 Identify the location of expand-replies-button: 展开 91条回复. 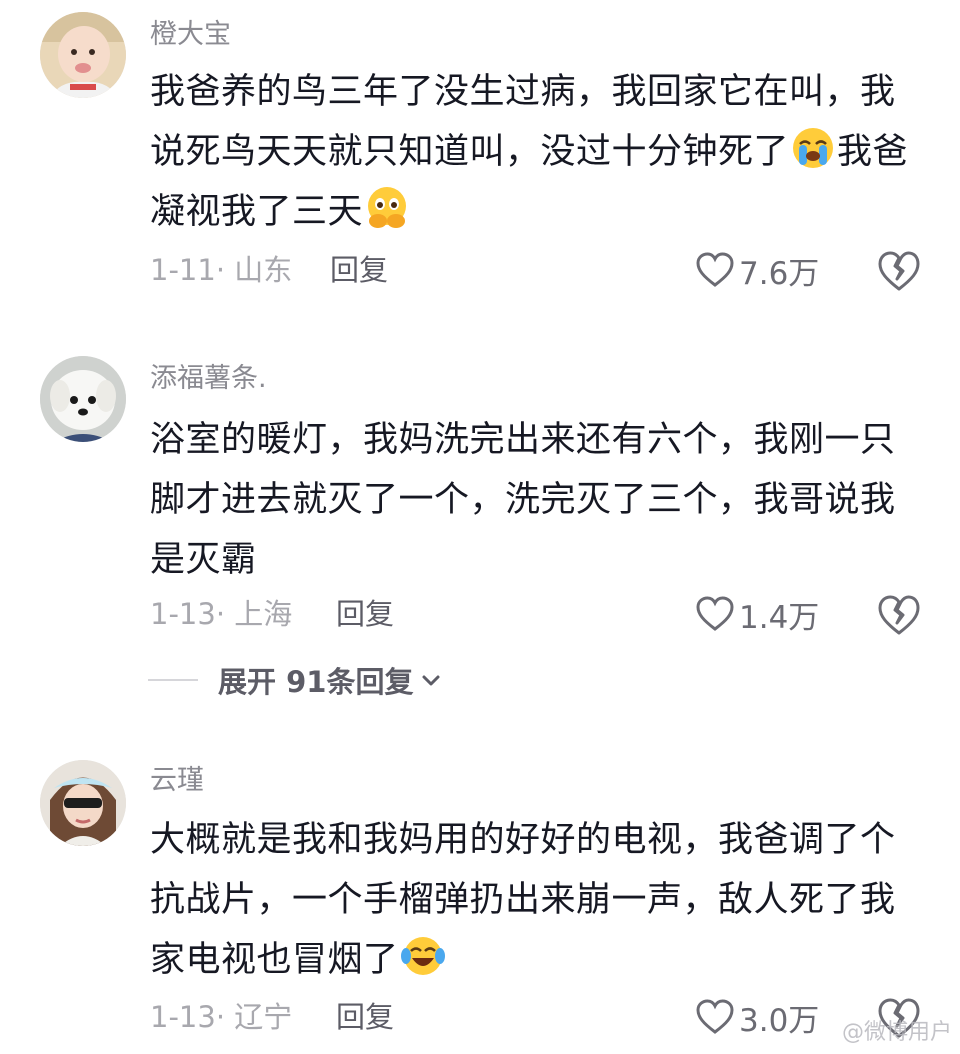
(295, 680).